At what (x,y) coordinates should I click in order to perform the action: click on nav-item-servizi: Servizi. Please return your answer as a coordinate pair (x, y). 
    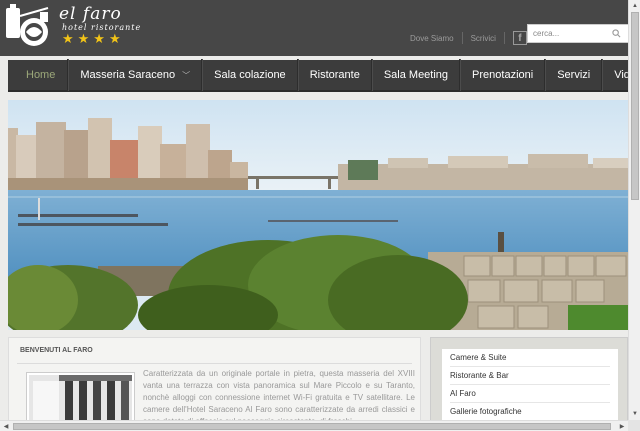
    Looking at the image, I should click on (574, 75).